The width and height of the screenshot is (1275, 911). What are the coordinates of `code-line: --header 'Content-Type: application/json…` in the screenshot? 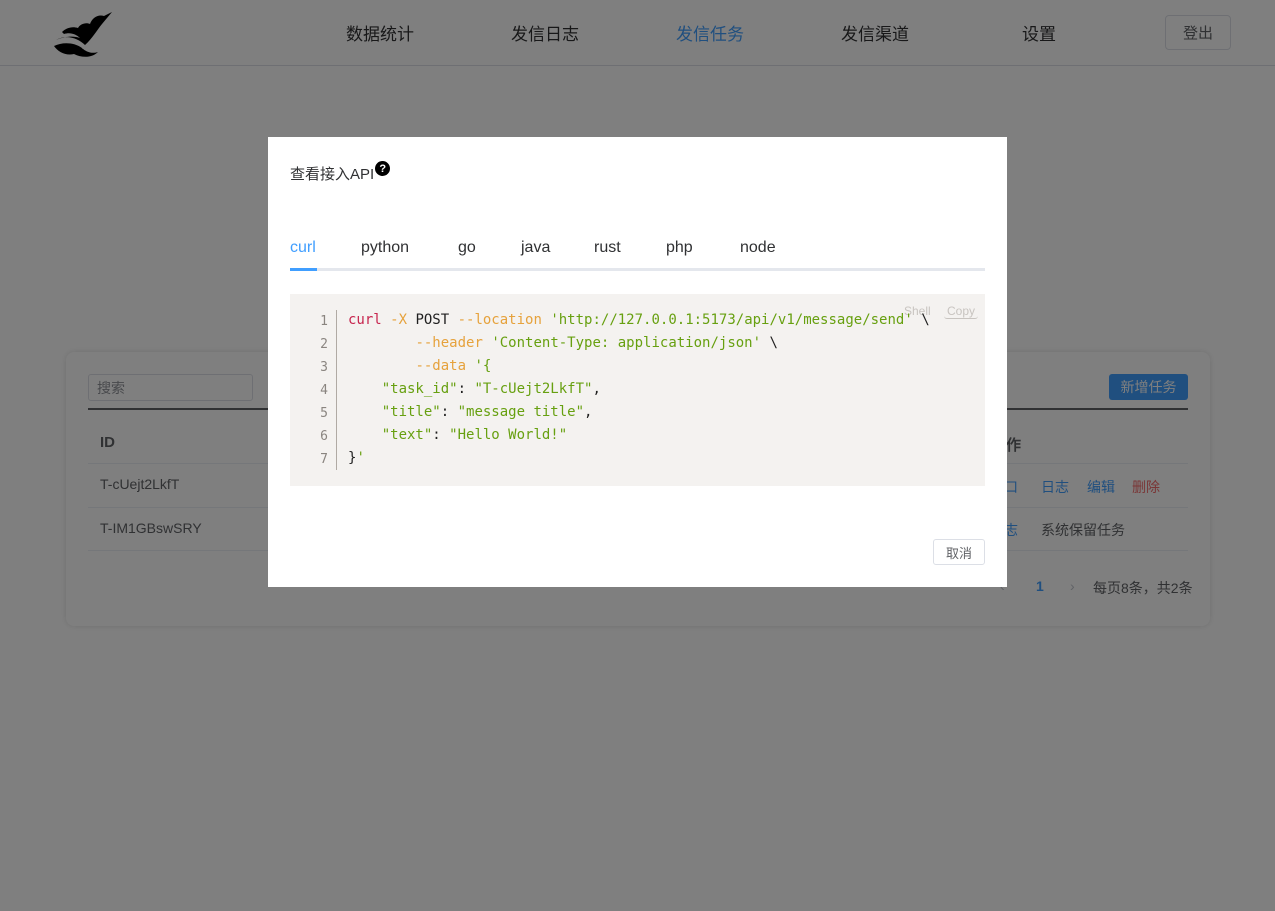 It's located at (596, 343).